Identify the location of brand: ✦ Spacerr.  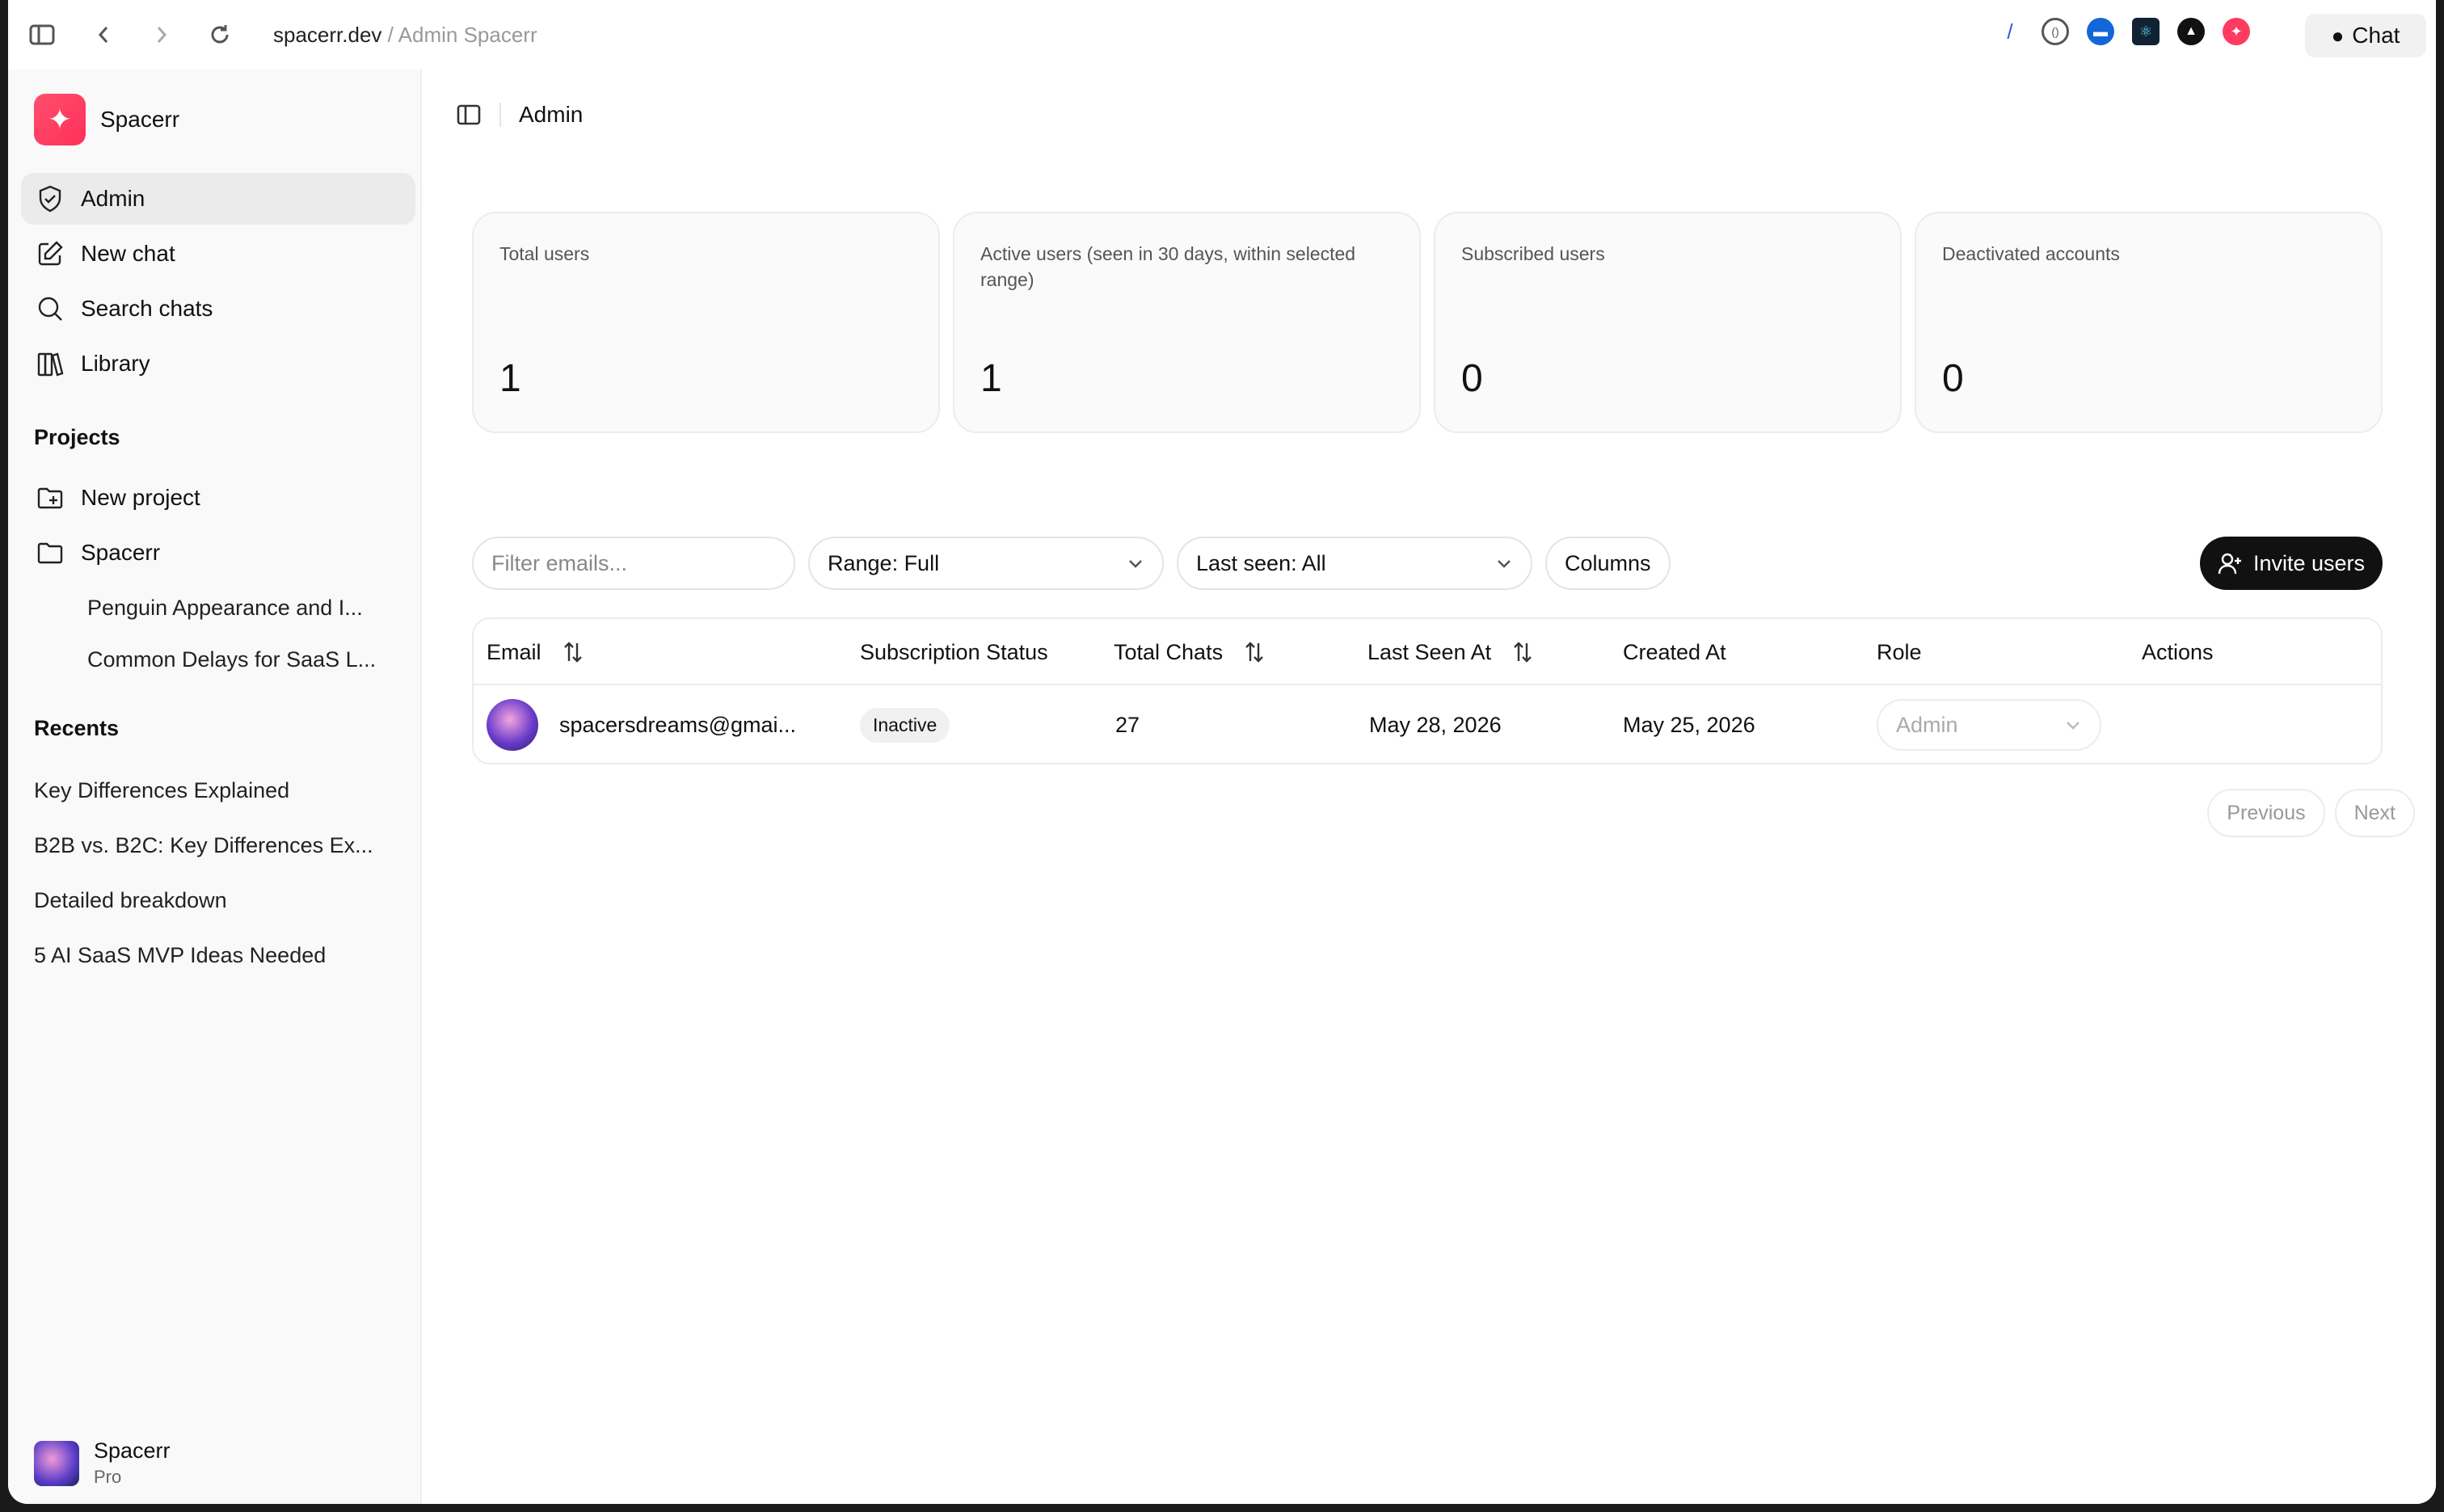
(106, 119).